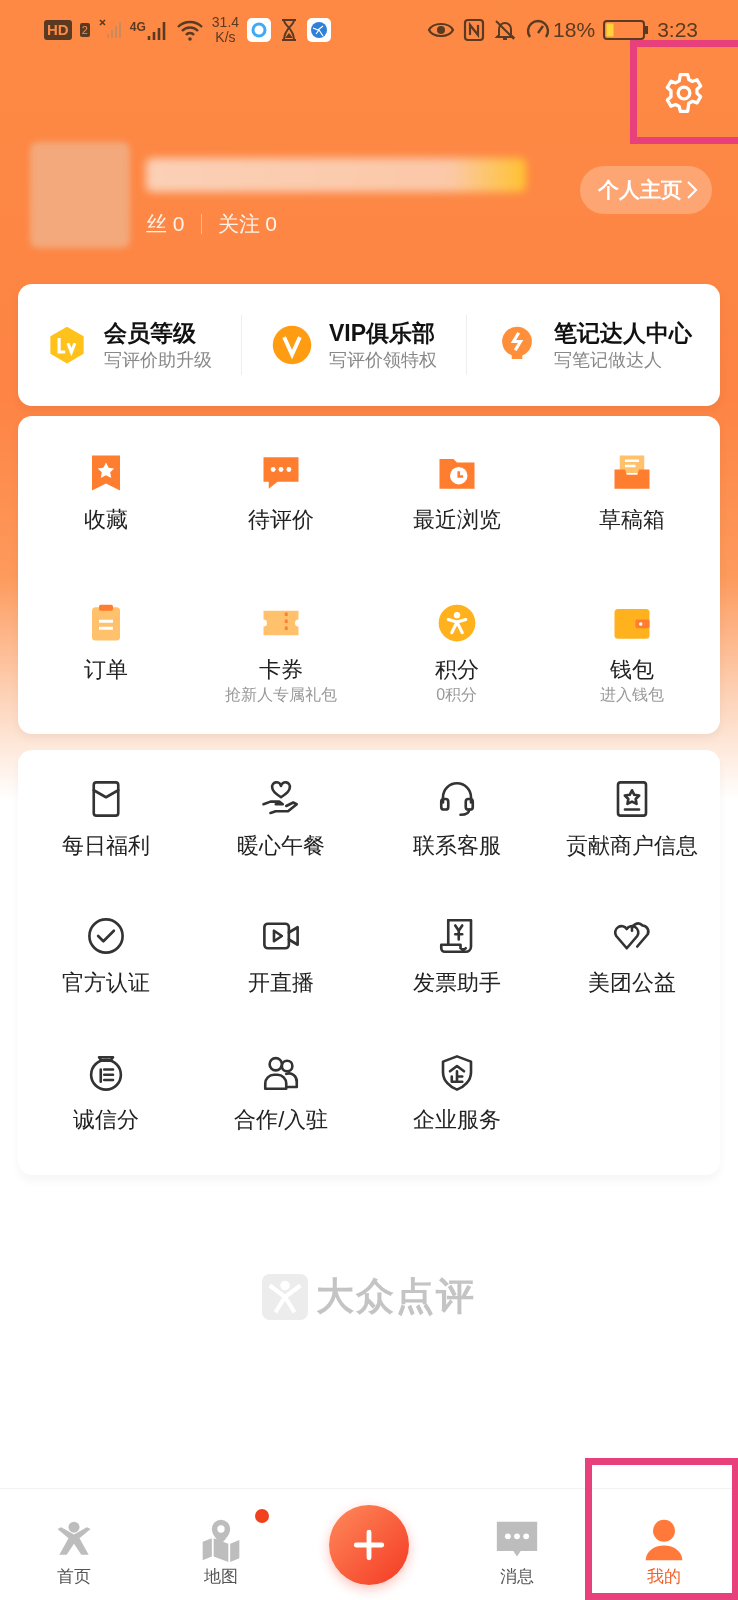 The width and height of the screenshot is (738, 1600). Describe the element at coordinates (281, 670) in the screenshot. I see `grid-label: 卡券` at that location.